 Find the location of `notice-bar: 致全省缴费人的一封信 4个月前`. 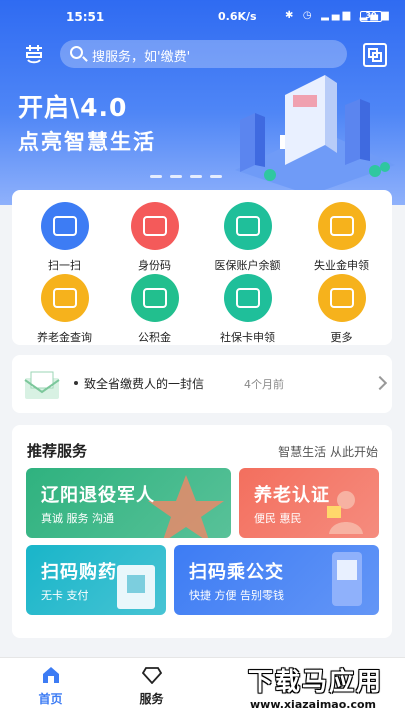

notice-bar: 致全省缴费人的一封信 4个月前 is located at coordinates (202, 384).